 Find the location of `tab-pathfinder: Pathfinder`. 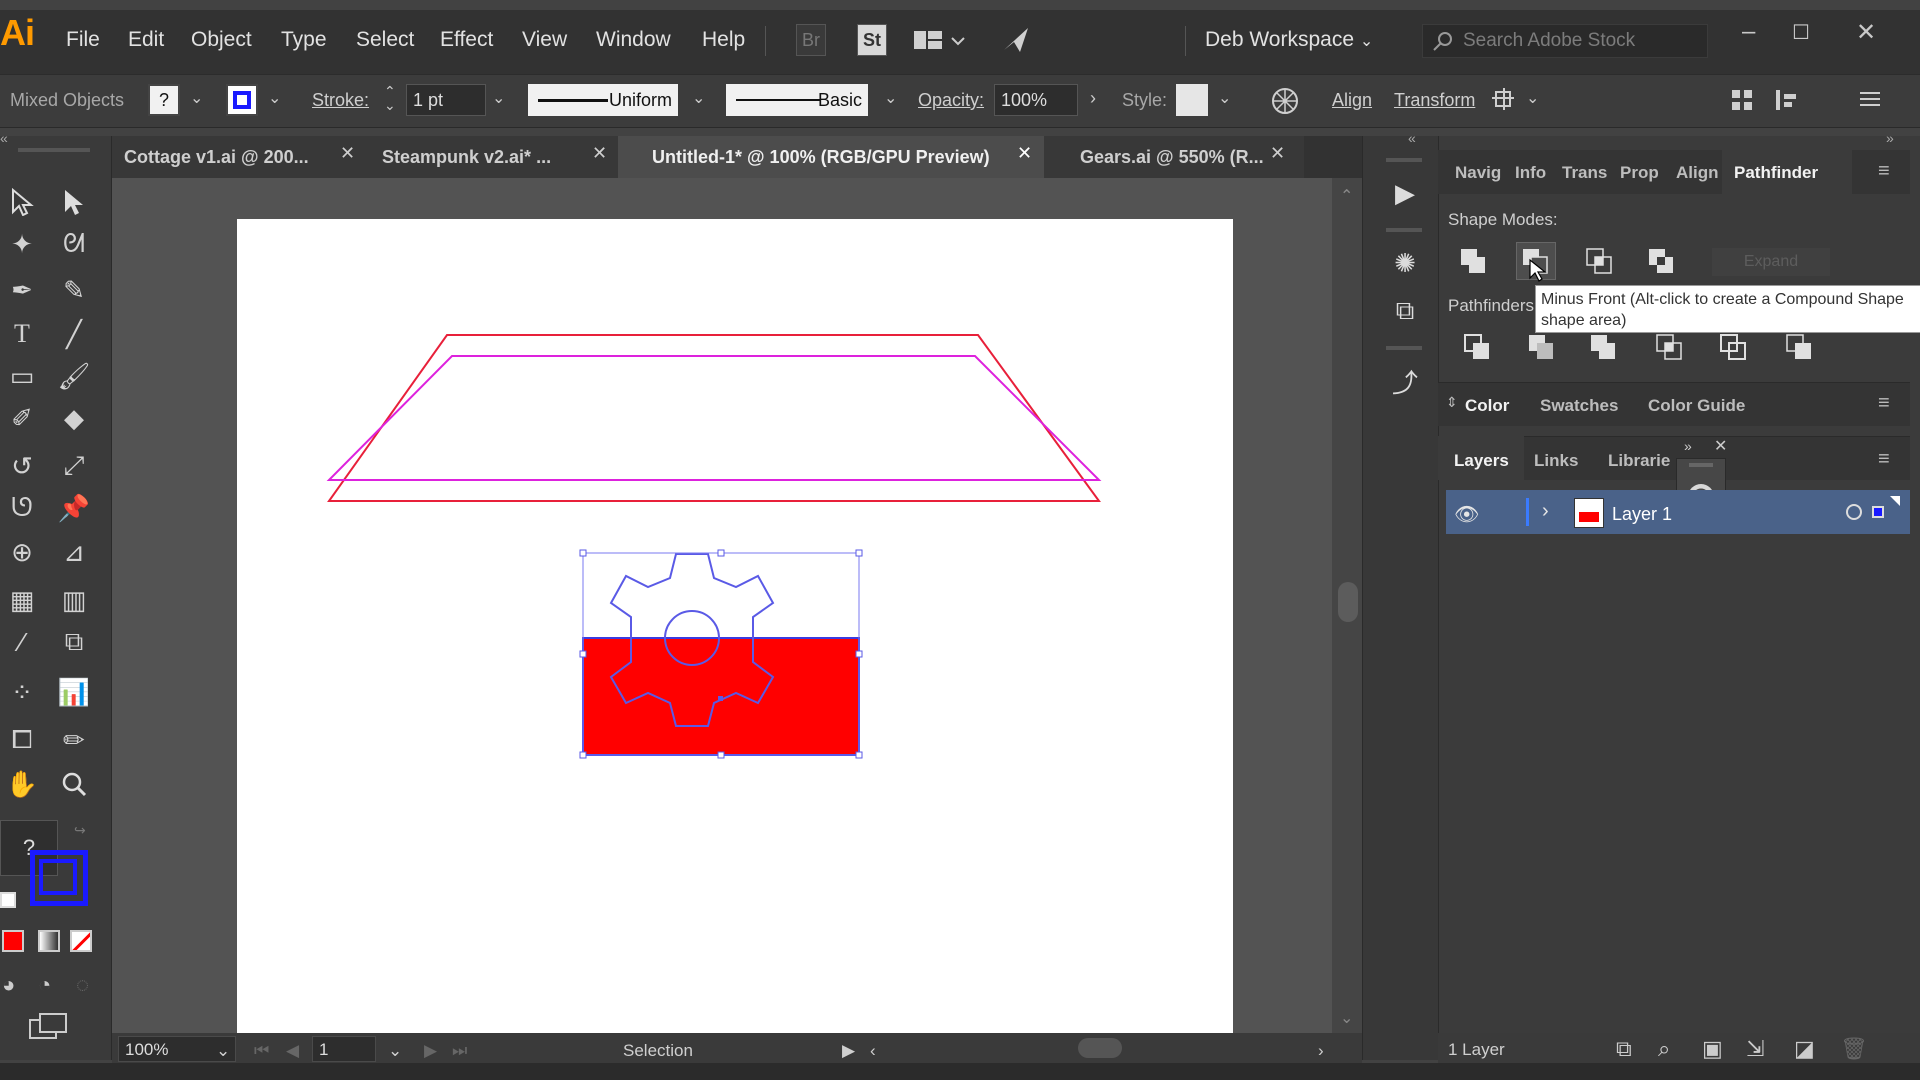

tab-pathfinder: Pathfinder is located at coordinates (1776, 173).